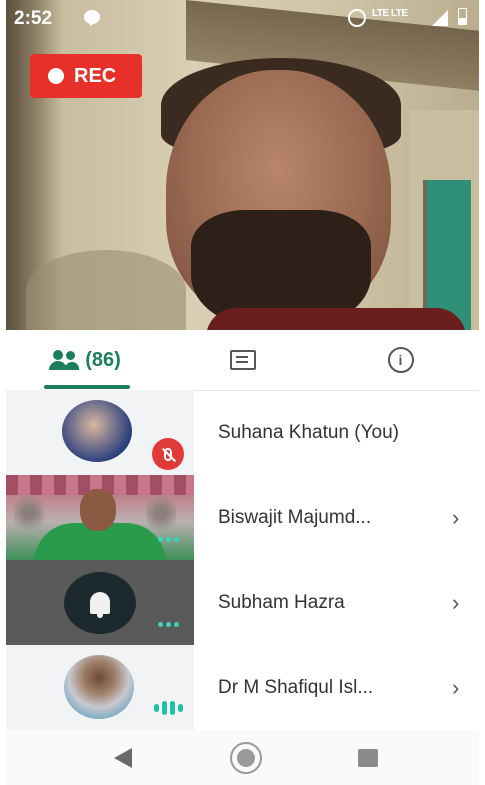 The width and height of the screenshot is (485, 785). Describe the element at coordinates (368, 758) in the screenshot. I see `recents-icon` at that location.